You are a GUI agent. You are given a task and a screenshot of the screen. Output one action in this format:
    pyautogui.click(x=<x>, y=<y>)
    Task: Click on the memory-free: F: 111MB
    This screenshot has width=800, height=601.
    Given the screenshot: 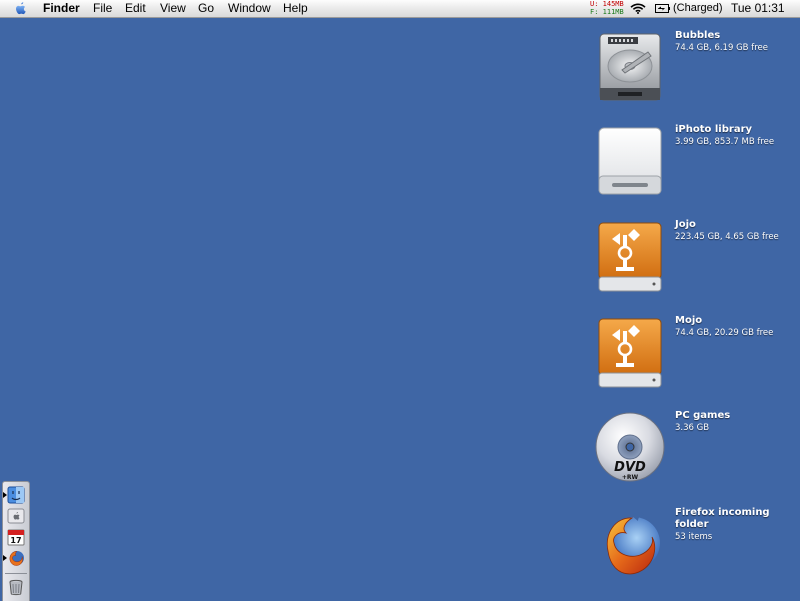 What is the action you would take?
    pyautogui.click(x=607, y=12)
    